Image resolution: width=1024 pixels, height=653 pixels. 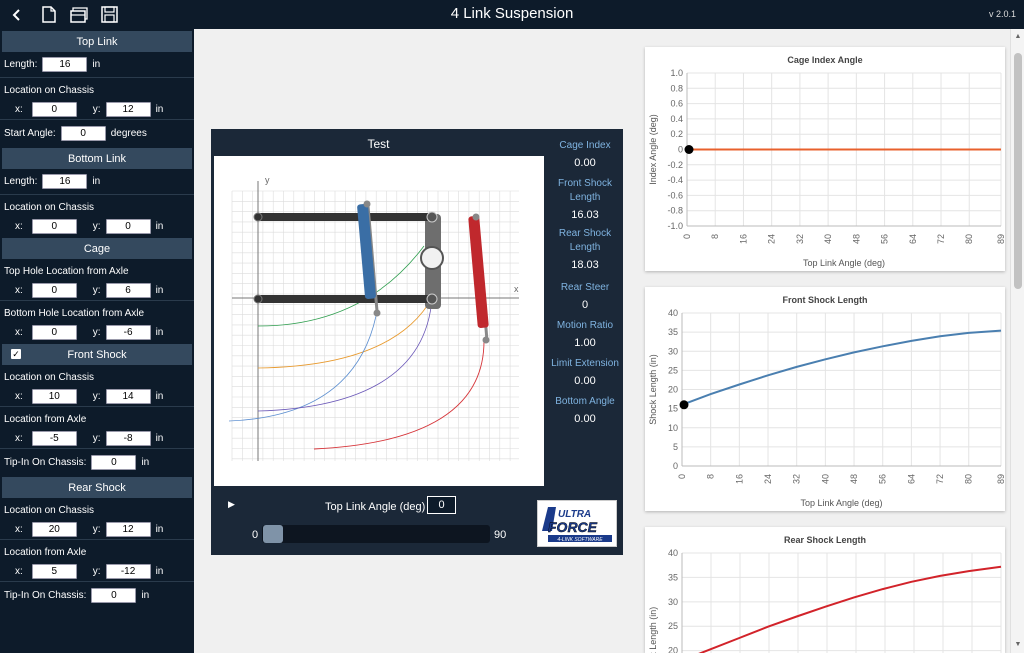 I want to click on cage-top-x-input, so click(x=54, y=290).